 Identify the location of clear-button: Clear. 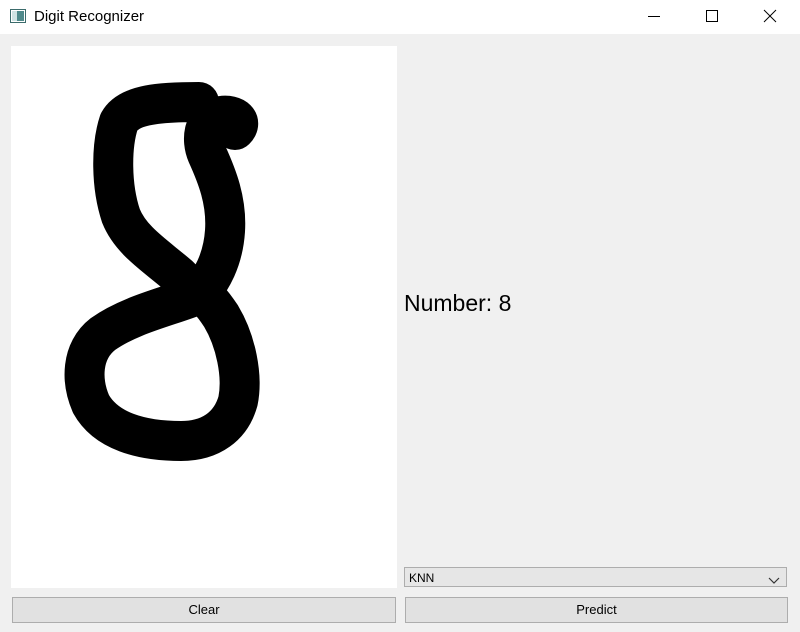
(204, 610).